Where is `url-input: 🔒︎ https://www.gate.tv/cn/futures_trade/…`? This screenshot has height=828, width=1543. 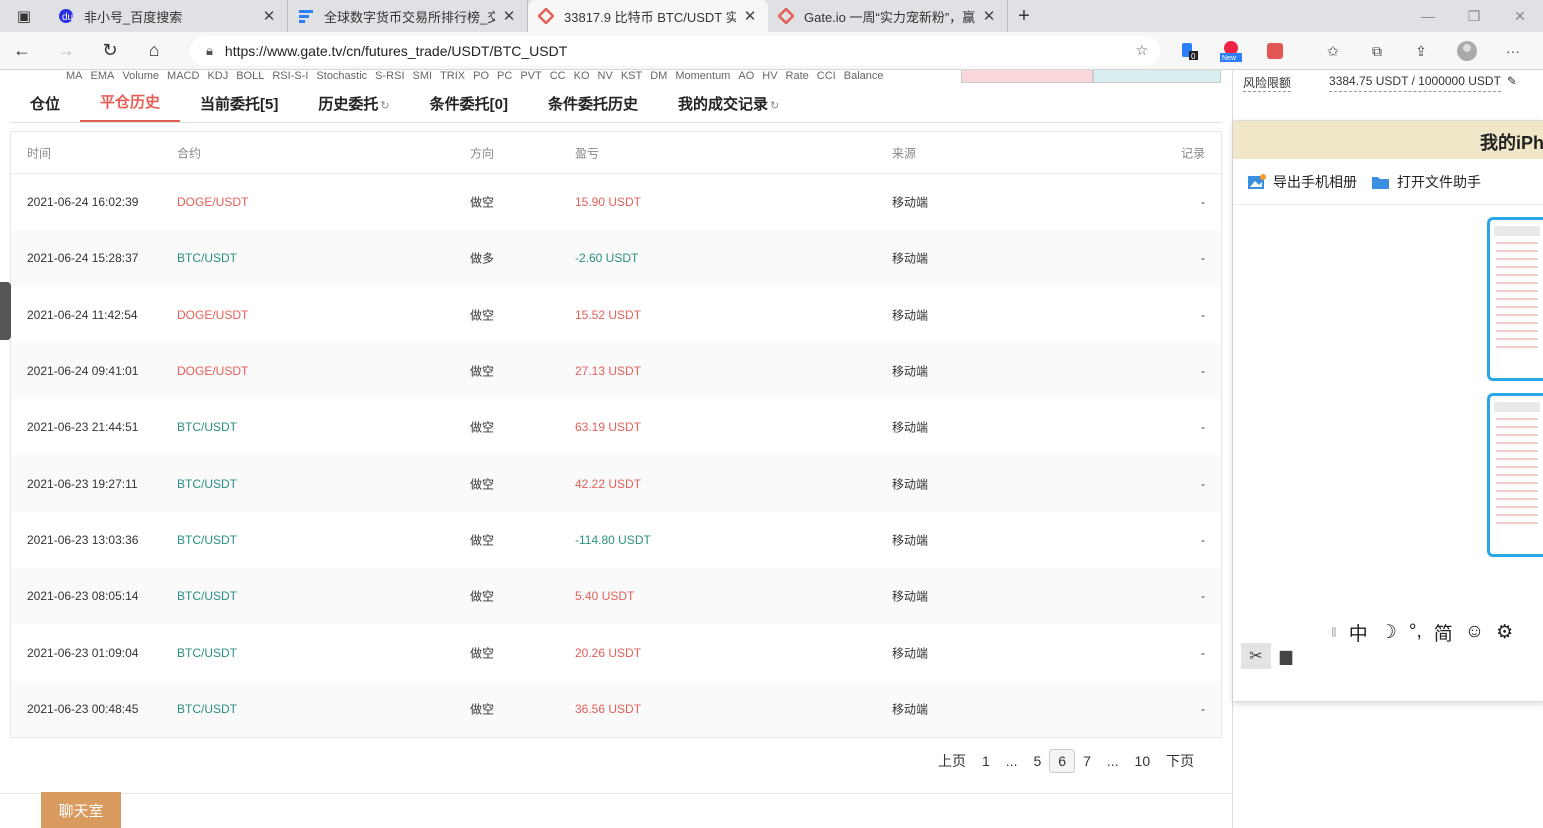
url-input: 🔒︎ https://www.gate.tv/cn/futures_trade/… is located at coordinates (675, 51).